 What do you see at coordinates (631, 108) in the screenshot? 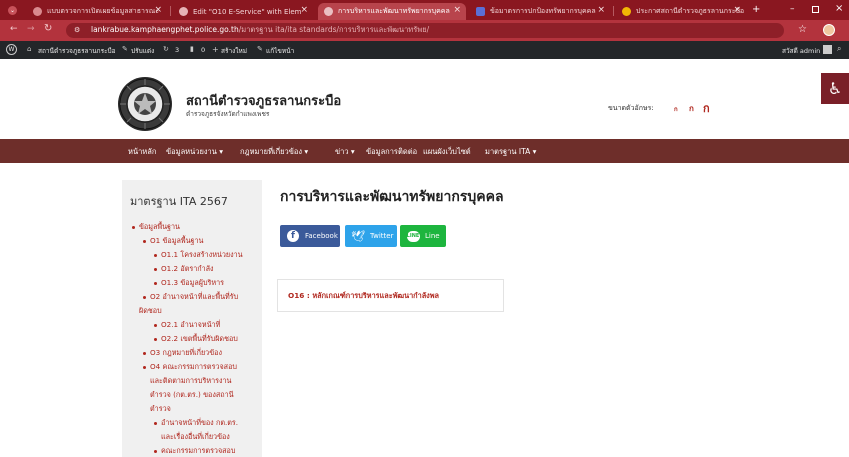
I see `font-size-label: ขนาดตัวอักษร:` at bounding box center [631, 108].